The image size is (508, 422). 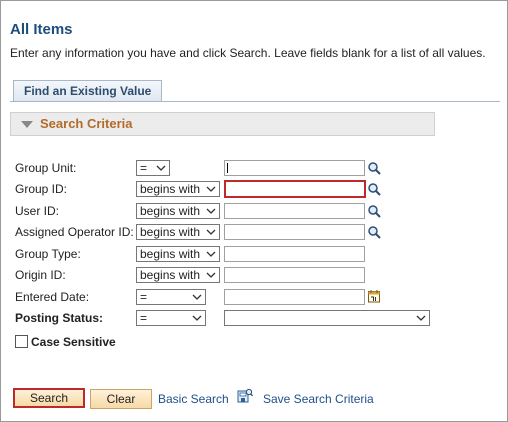 I want to click on entered-date-input, so click(x=294, y=297).